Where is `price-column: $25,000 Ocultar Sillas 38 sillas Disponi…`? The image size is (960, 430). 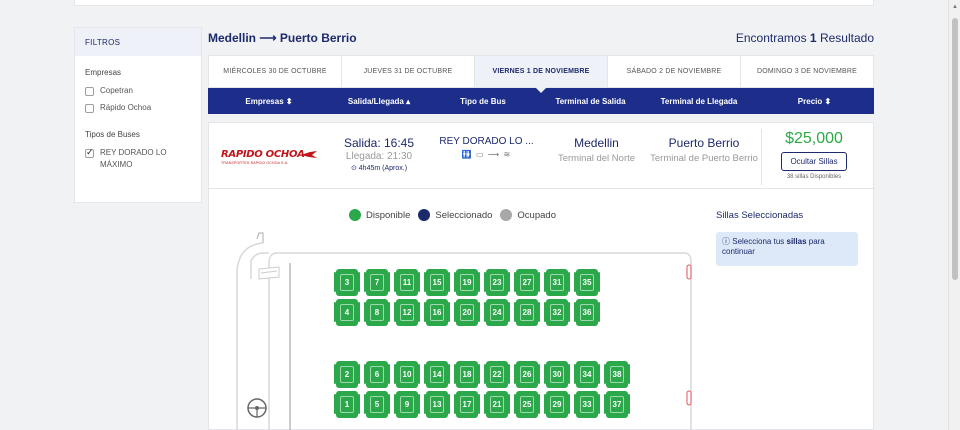 price-column: $25,000 Ocultar Sillas 38 sillas Disponi… is located at coordinates (813, 157).